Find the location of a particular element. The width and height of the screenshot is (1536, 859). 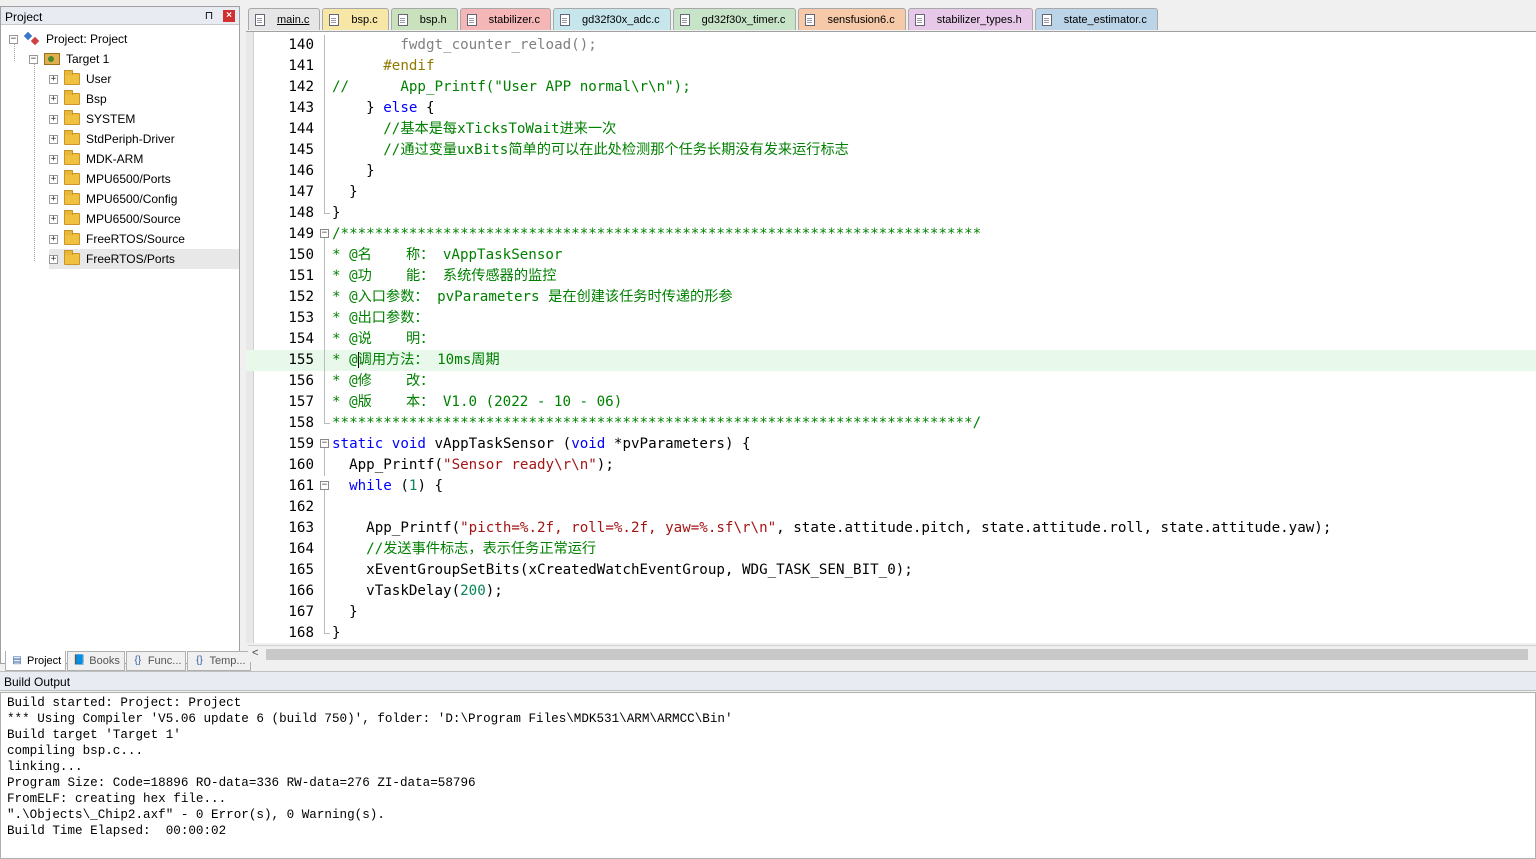

code-line: 143 } else { is located at coordinates (891, 108).